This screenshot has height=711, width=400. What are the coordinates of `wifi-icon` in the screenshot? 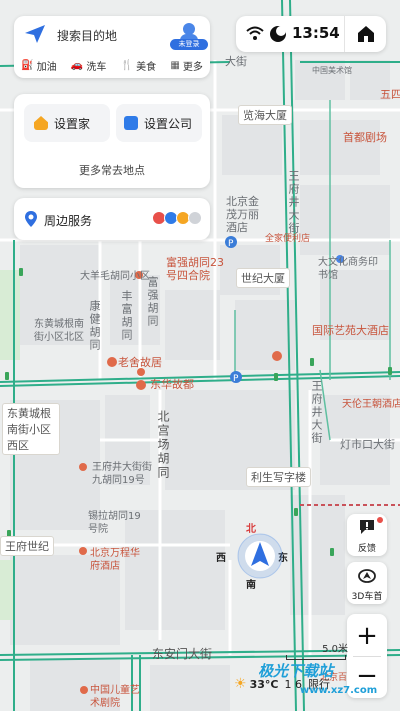 It's located at (255, 33).